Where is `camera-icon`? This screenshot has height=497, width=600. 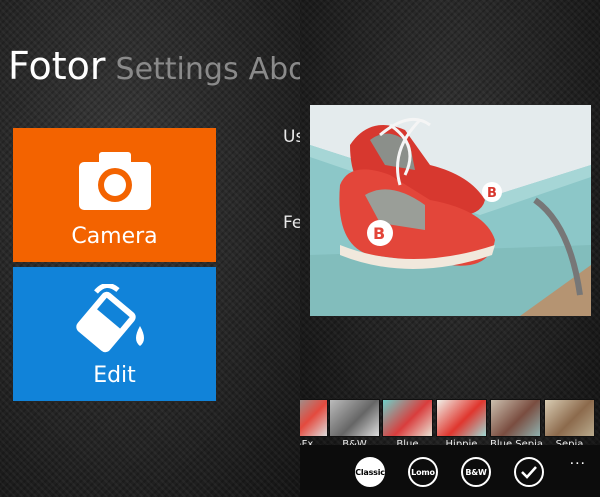
camera-icon is located at coordinates (115, 181).